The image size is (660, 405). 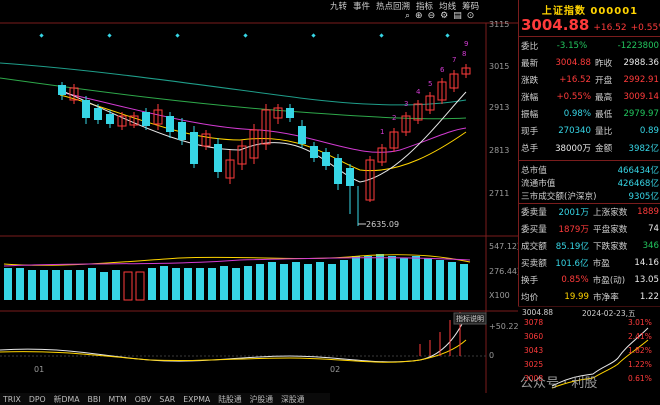 What do you see at coordinates (645, 28) in the screenshot?
I see `price-change-pct: +0.55%` at bounding box center [645, 28].